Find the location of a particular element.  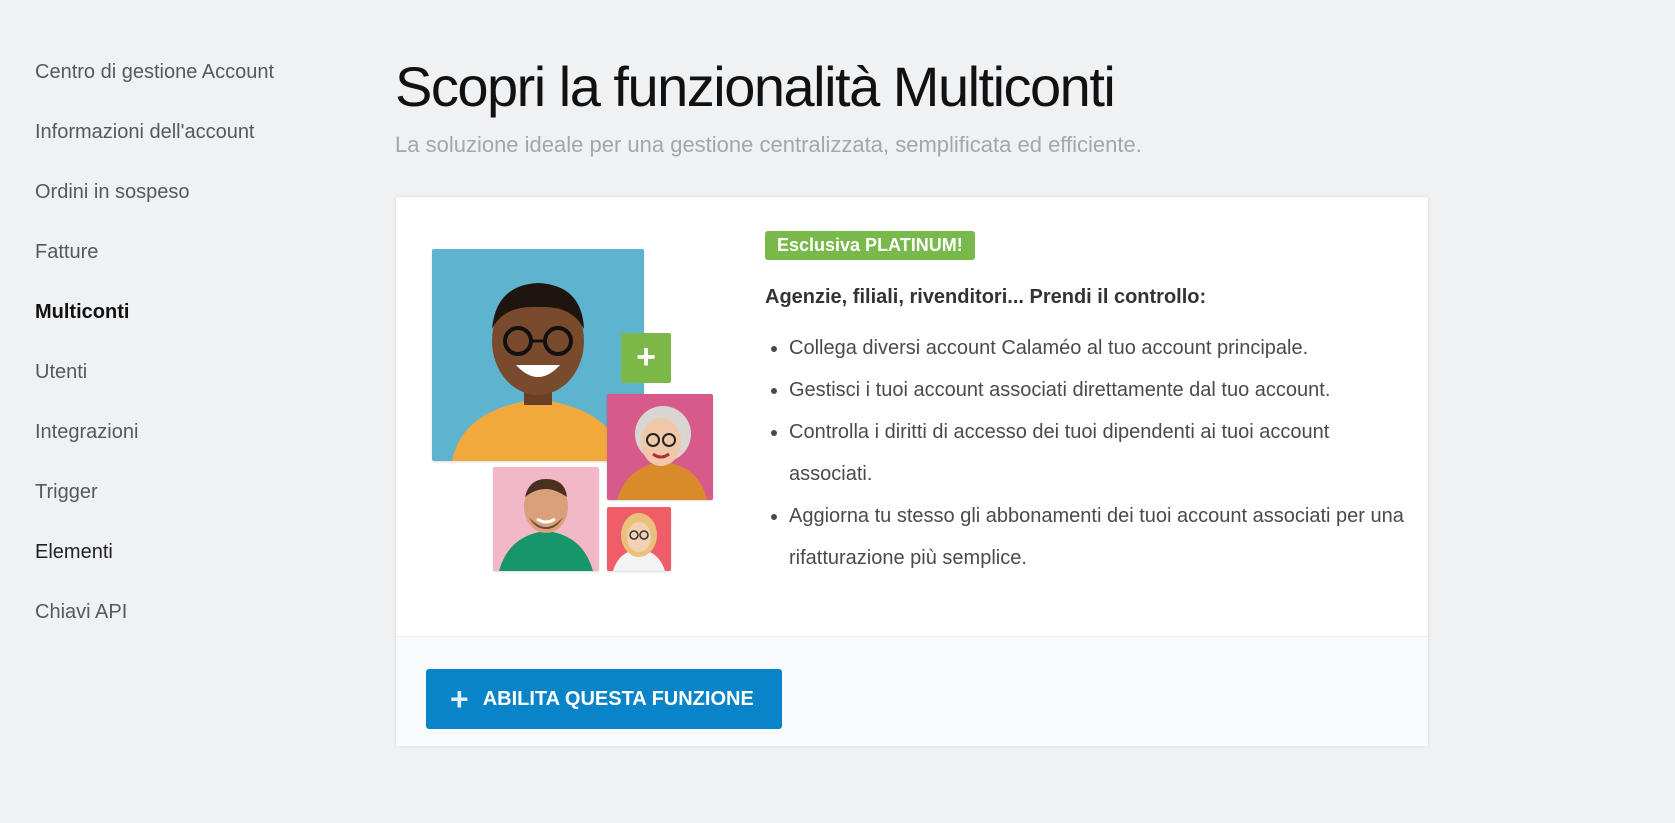

enable-feature-button: + ABILITA QUESTA FUNZIONE is located at coordinates (604, 699).